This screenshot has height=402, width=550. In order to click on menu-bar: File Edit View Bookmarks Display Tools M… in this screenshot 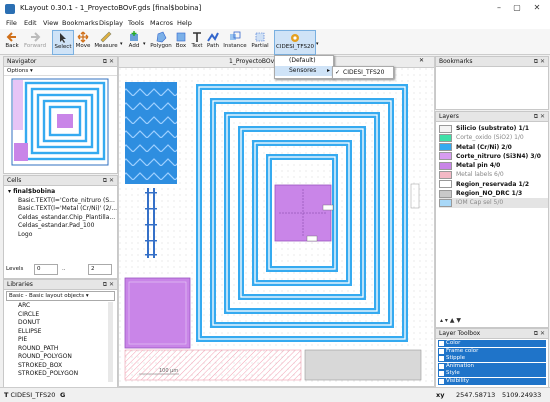, I will do `click(275, 23)`.